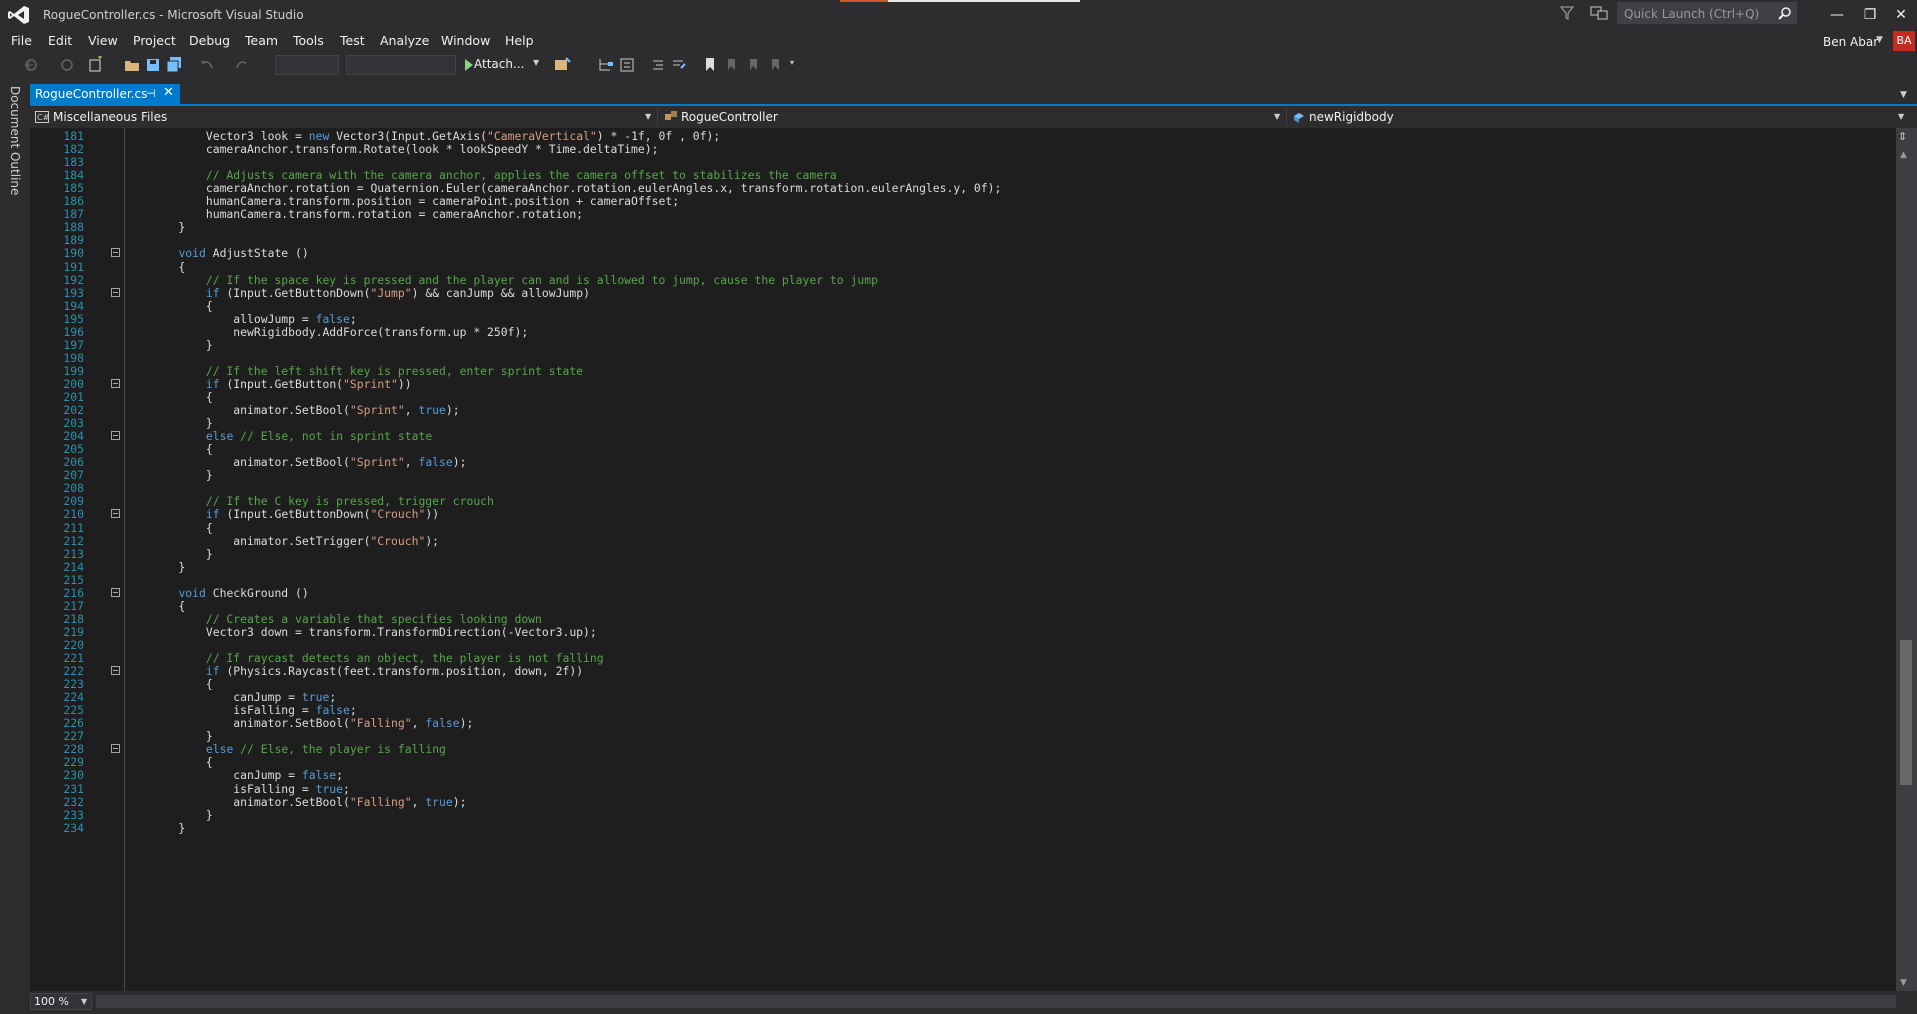  What do you see at coordinates (1277, 116) in the screenshot?
I see `class-dropdown-chevron-icon: ▼` at bounding box center [1277, 116].